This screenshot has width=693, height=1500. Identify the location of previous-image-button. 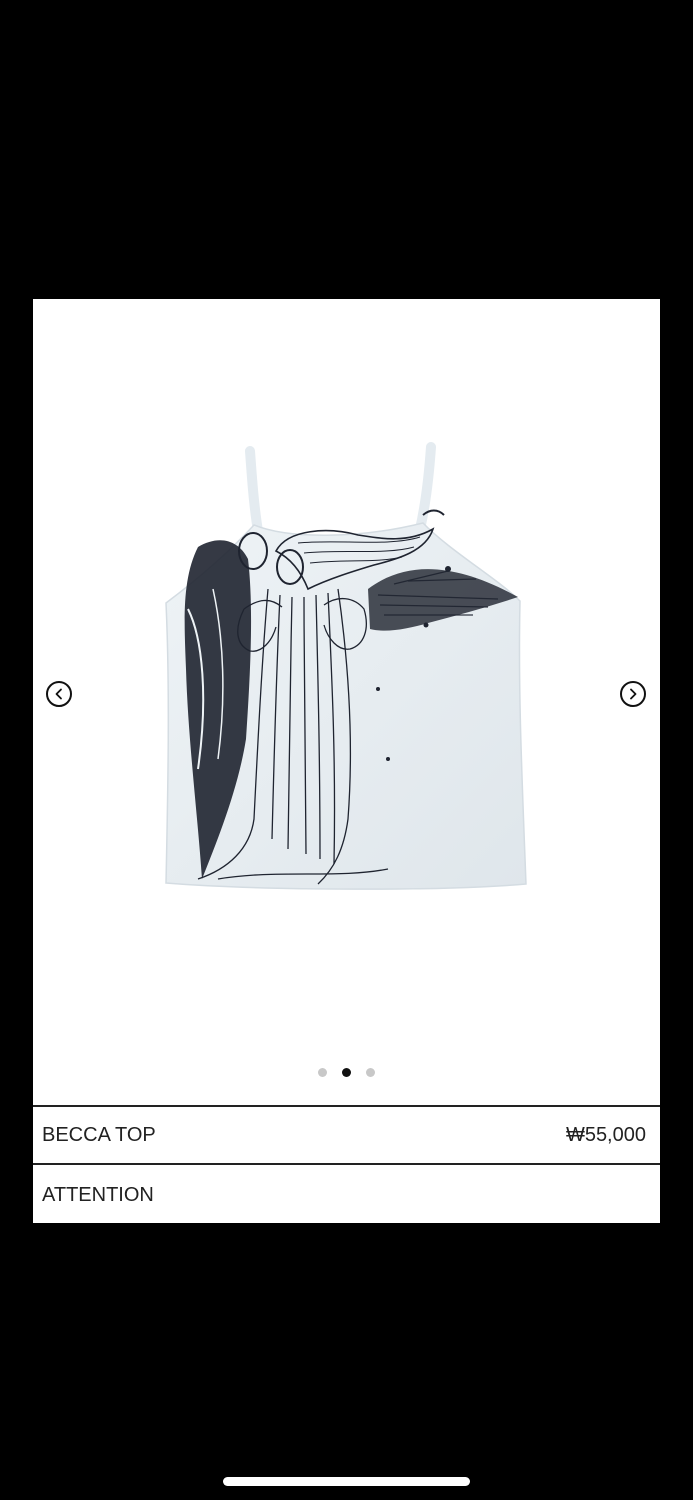
(59, 694).